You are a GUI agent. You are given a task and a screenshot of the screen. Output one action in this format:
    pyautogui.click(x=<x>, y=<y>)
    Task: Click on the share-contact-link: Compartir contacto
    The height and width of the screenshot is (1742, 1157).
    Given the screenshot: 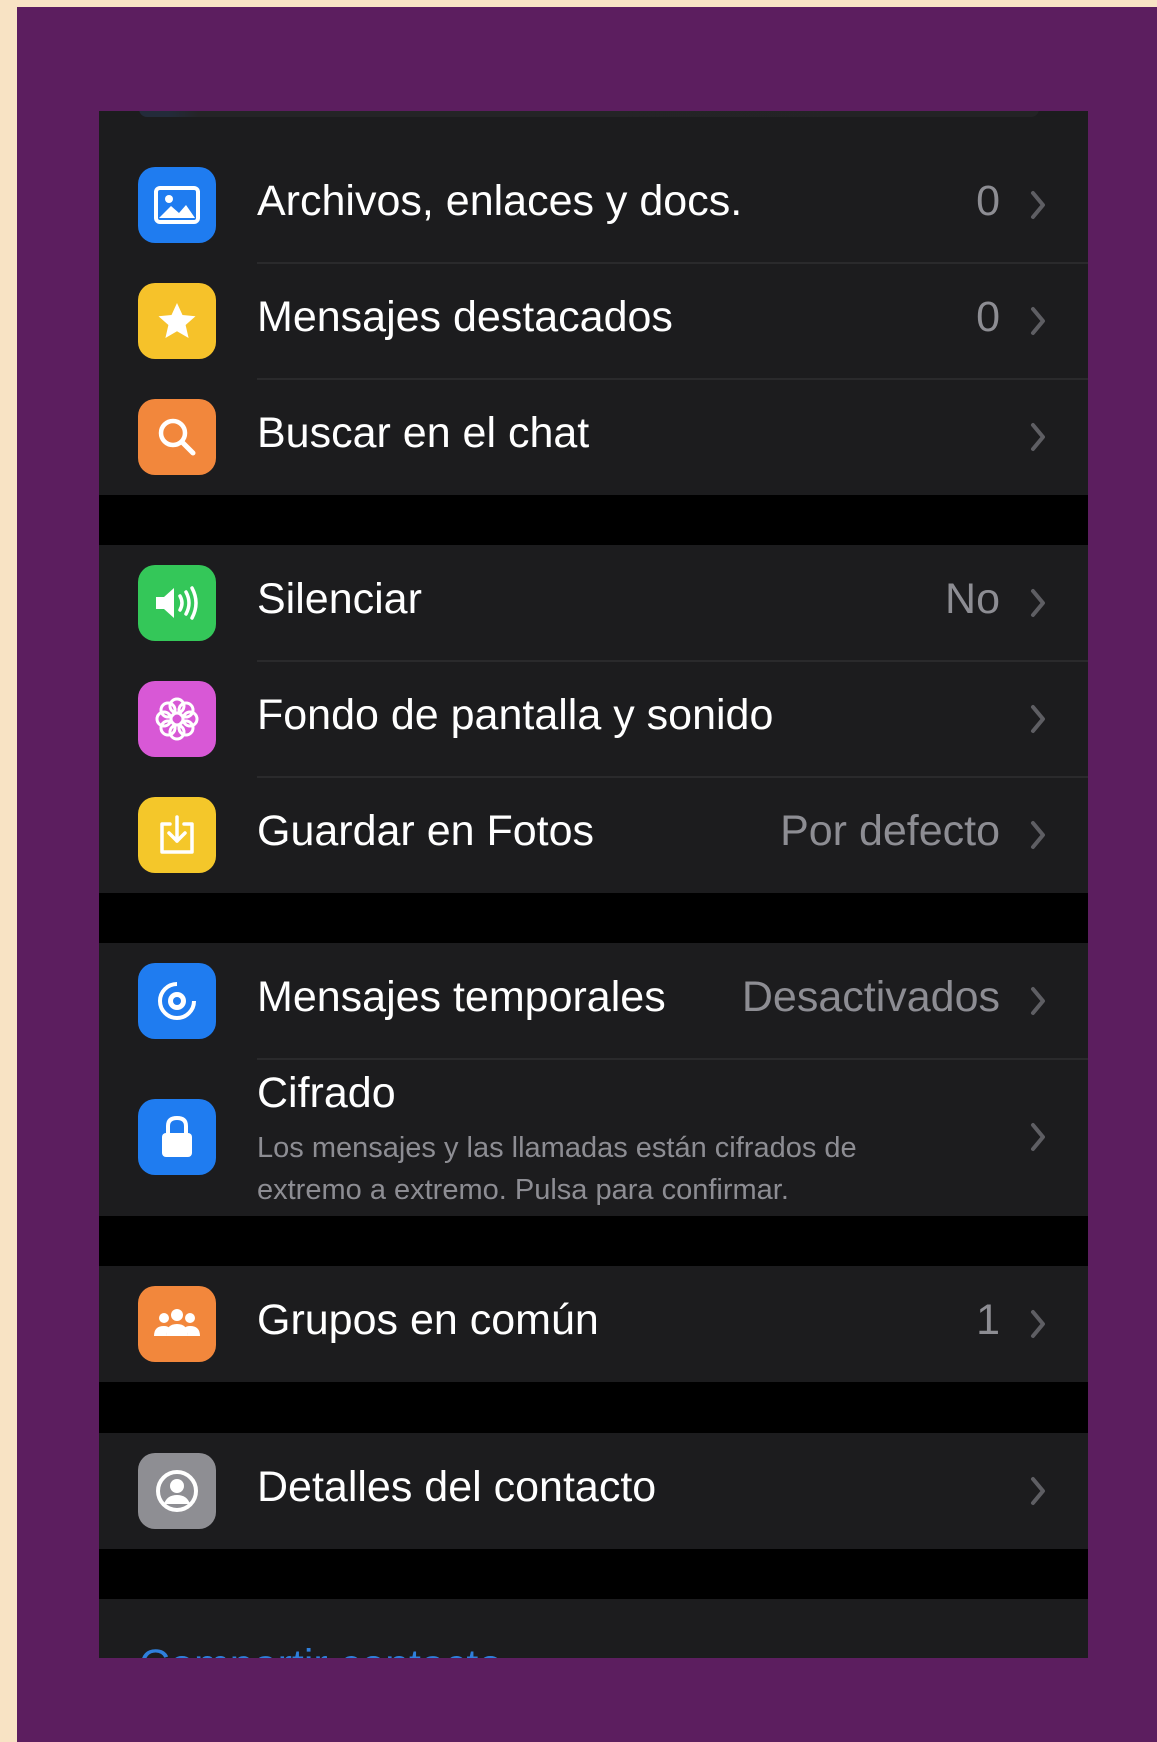 What is the action you would take?
    pyautogui.click(x=320, y=1649)
    